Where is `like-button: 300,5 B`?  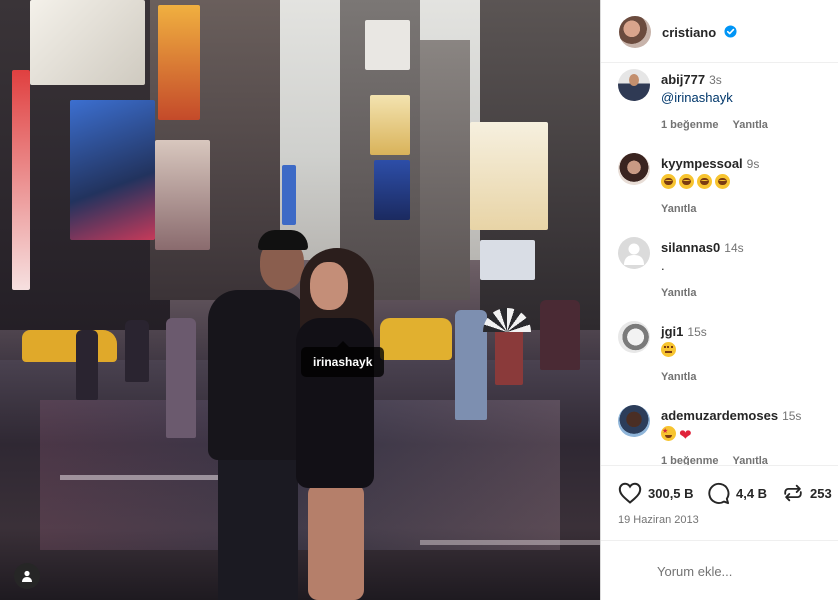
like-button: 300,5 B is located at coordinates (656, 493).